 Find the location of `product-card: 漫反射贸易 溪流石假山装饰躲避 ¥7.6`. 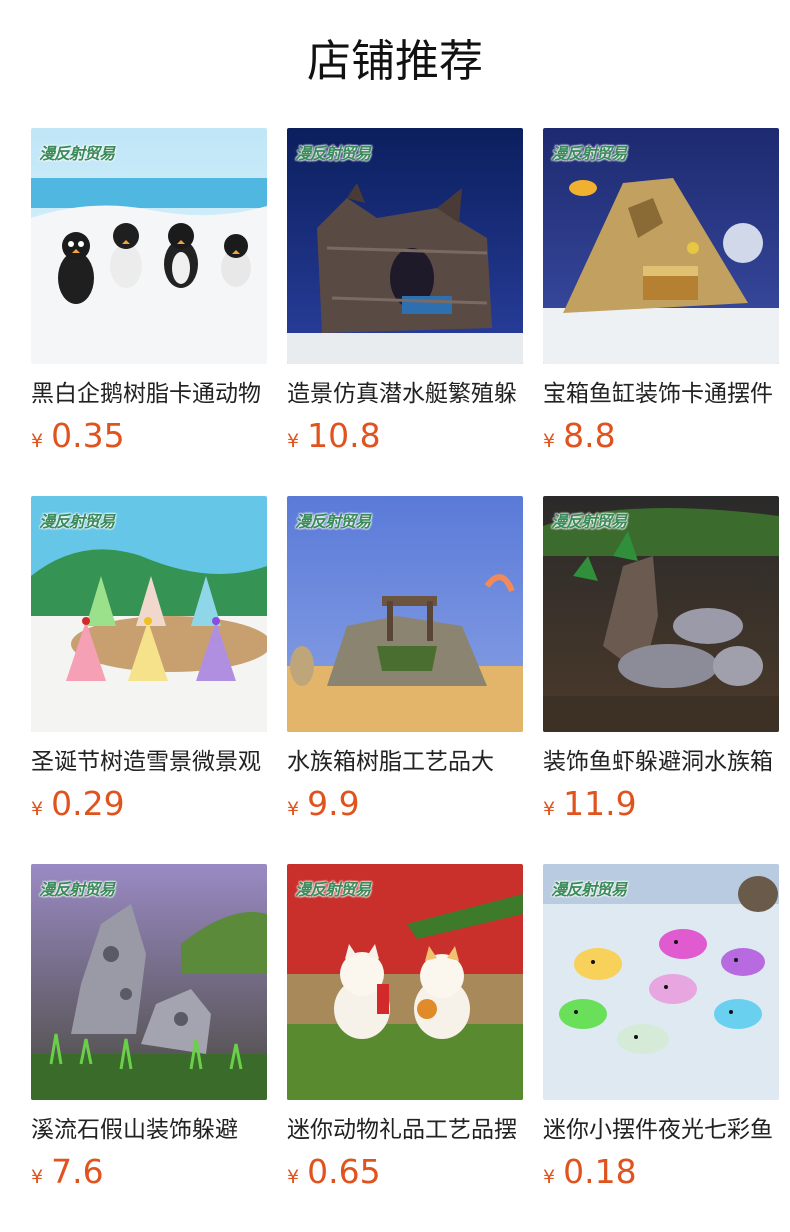

product-card: 漫反射贸易 溪流石假山装饰躲避 ¥7.6 is located at coordinates (149, 1048).